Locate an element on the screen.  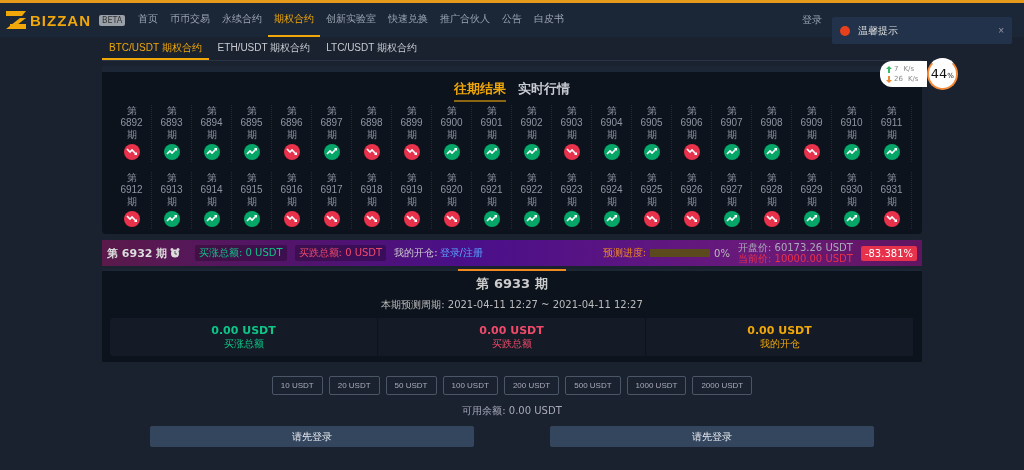
login-link: 登录 is located at coordinates (812, 20).